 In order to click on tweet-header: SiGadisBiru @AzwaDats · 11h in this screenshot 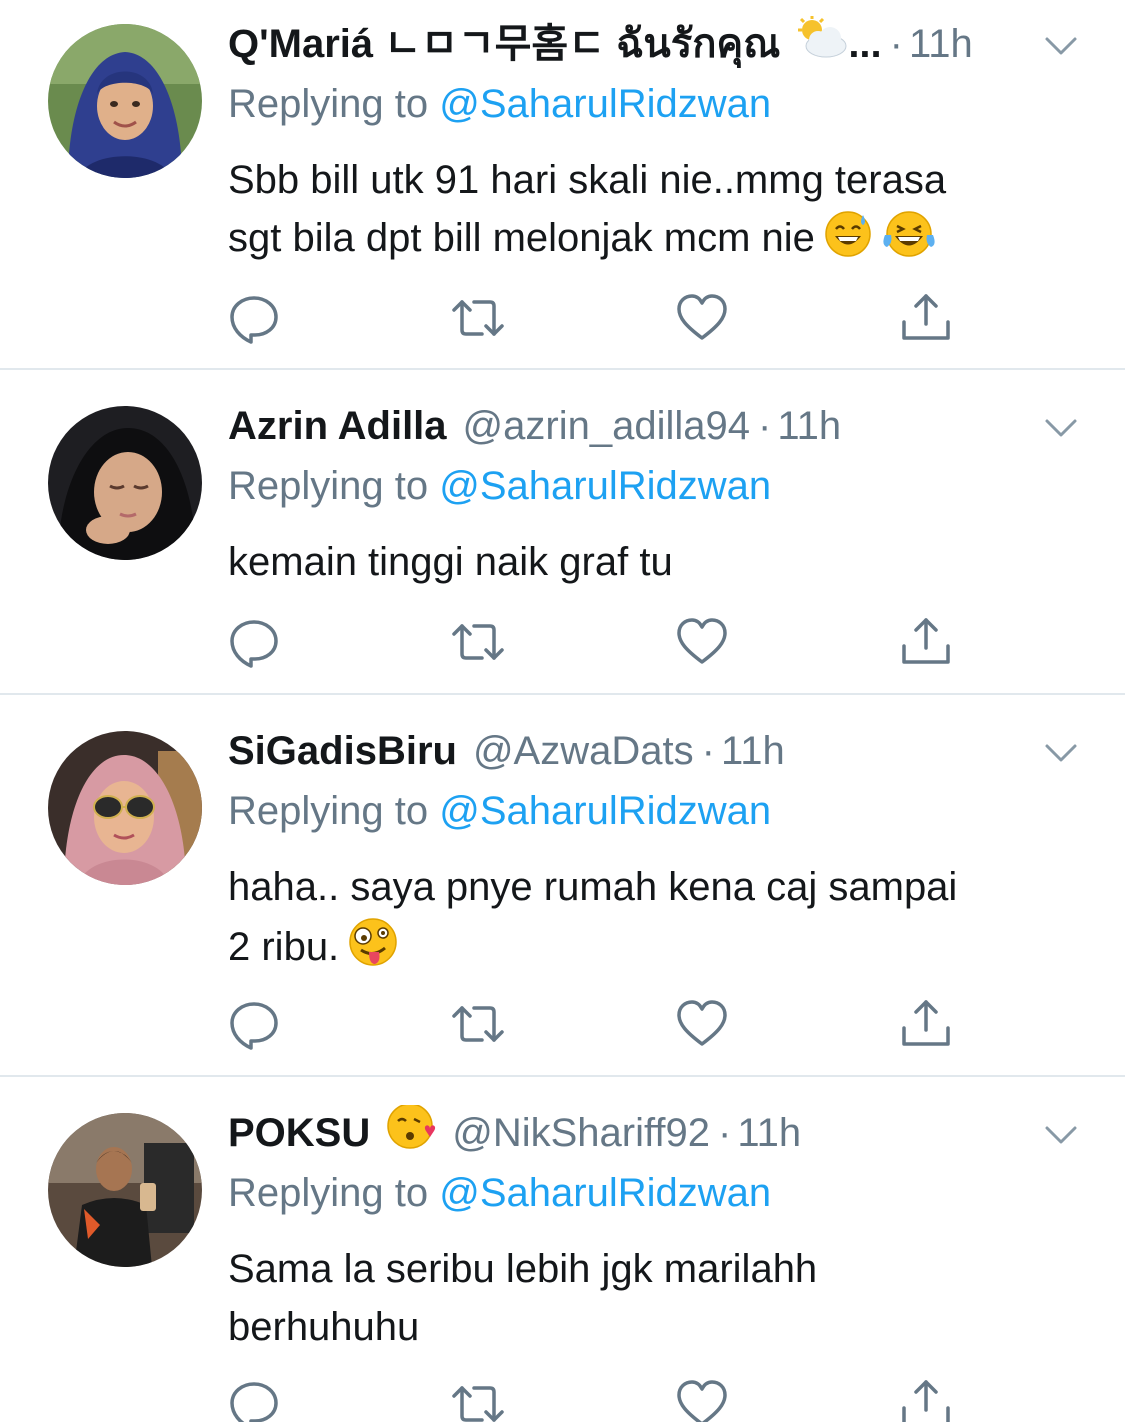, I will do `click(641, 751)`.